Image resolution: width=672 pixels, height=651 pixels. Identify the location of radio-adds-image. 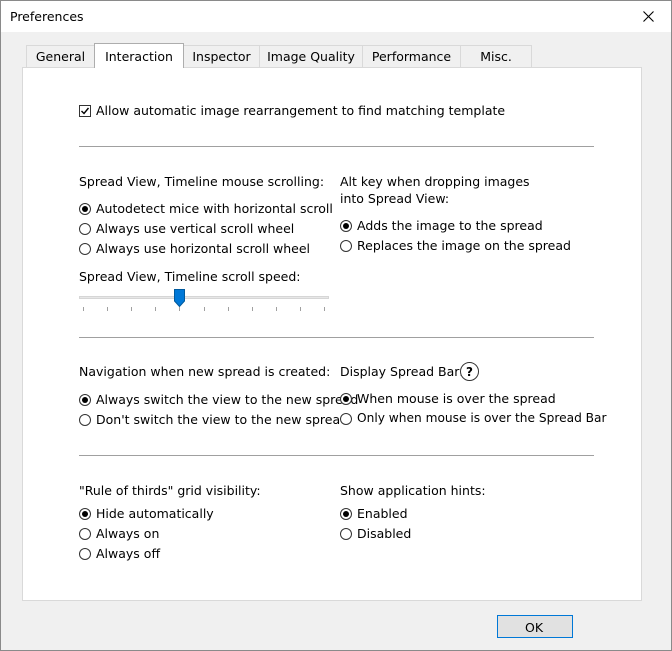
(346, 226).